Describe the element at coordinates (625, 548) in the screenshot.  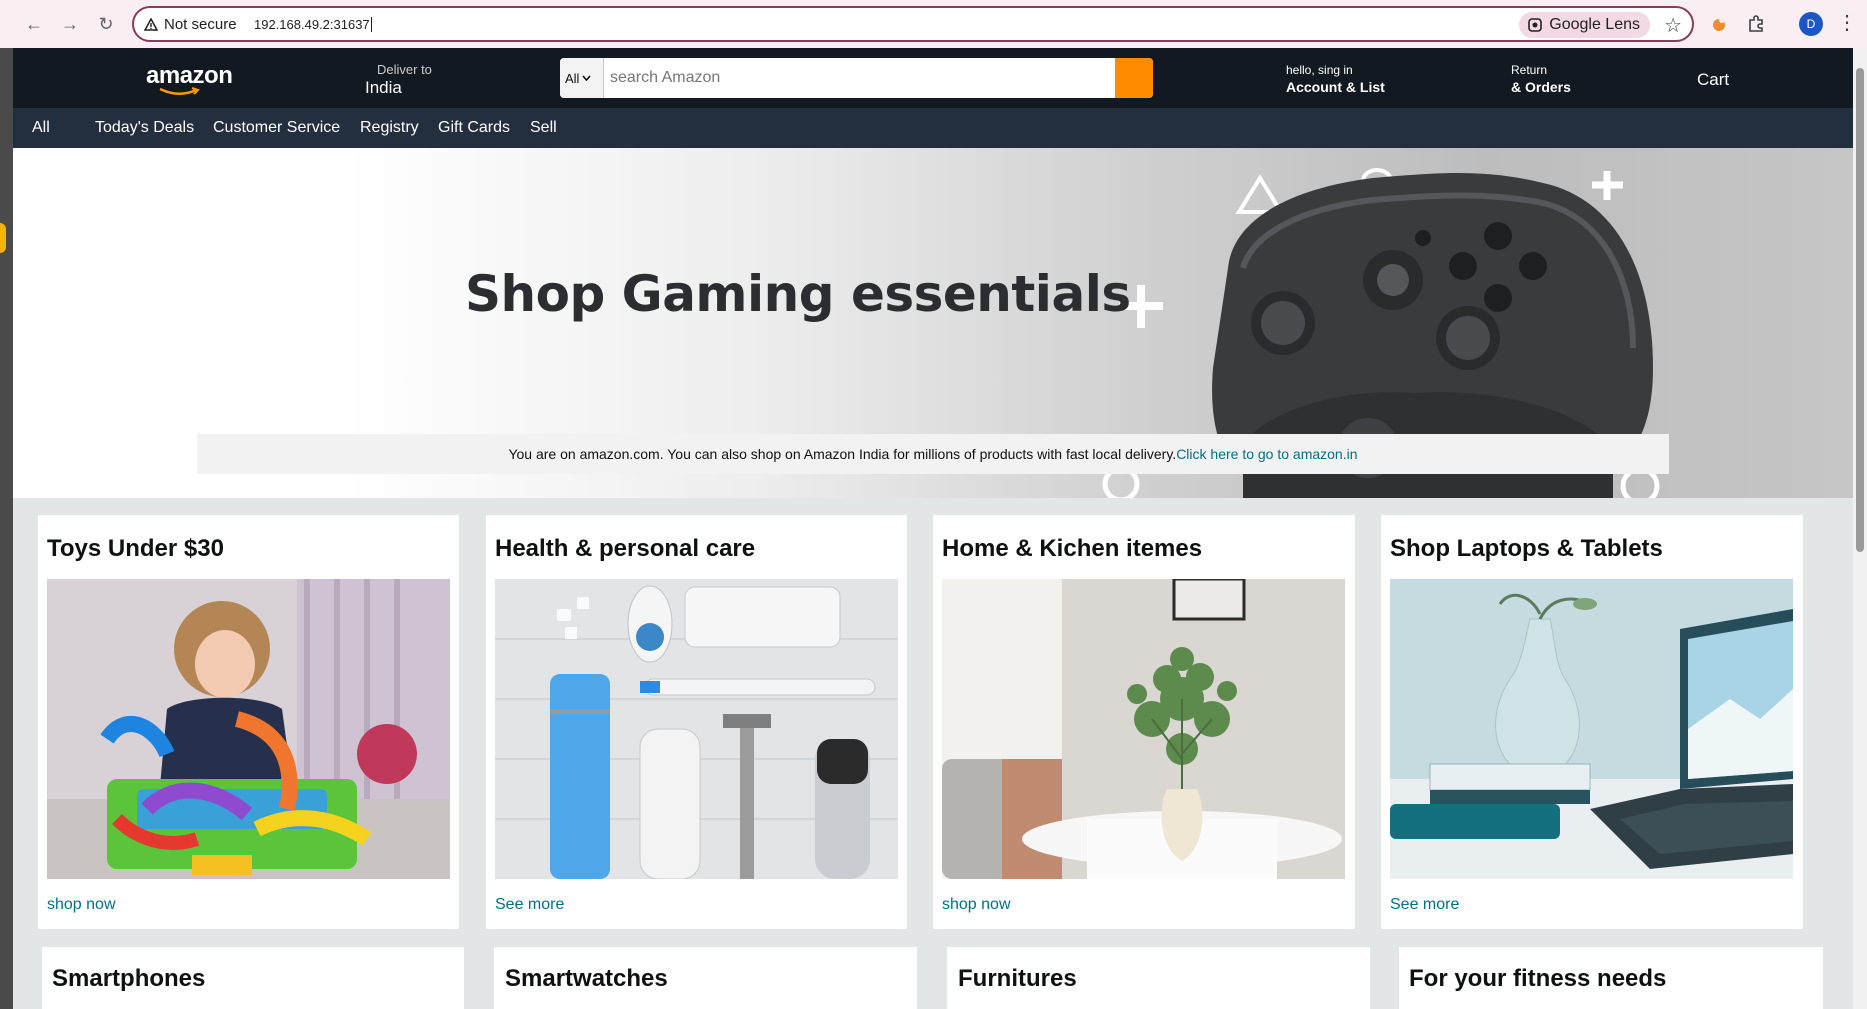
I see `card-title: Health & personal care` at that location.